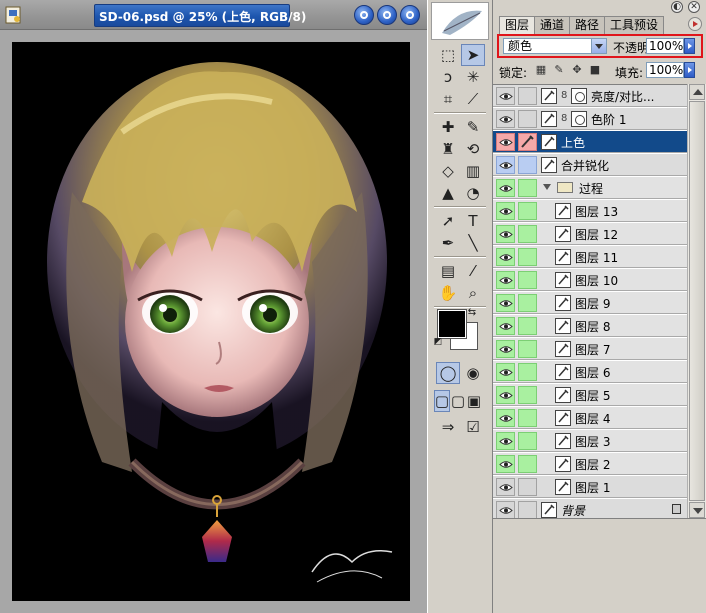 The height and width of the screenshot is (613, 706). I want to click on brush-link-icon, so click(527, 142).